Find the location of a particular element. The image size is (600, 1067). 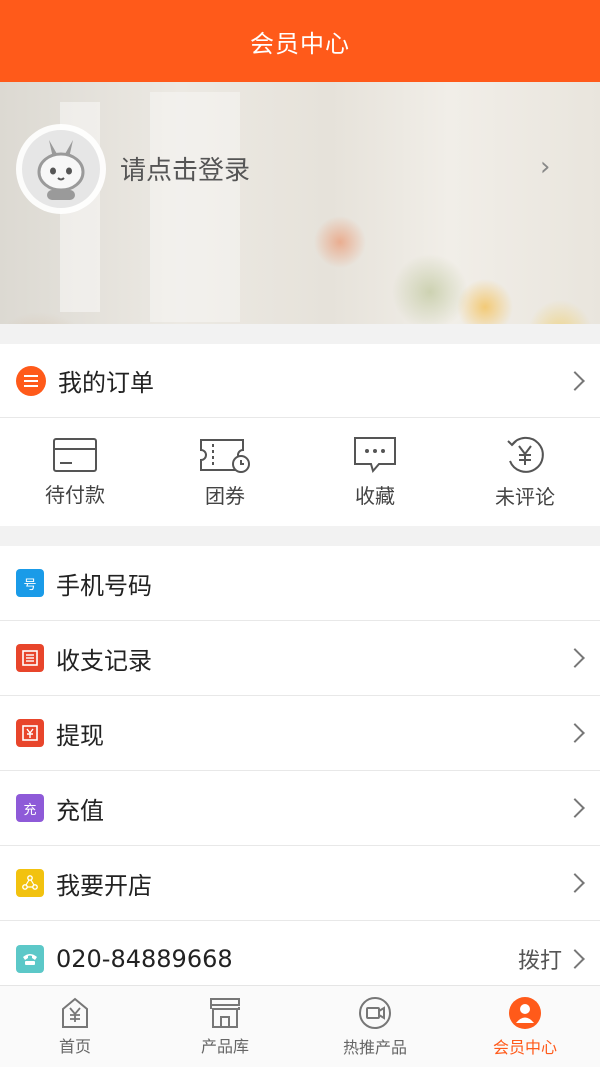

ledger-icon is located at coordinates (30, 658).